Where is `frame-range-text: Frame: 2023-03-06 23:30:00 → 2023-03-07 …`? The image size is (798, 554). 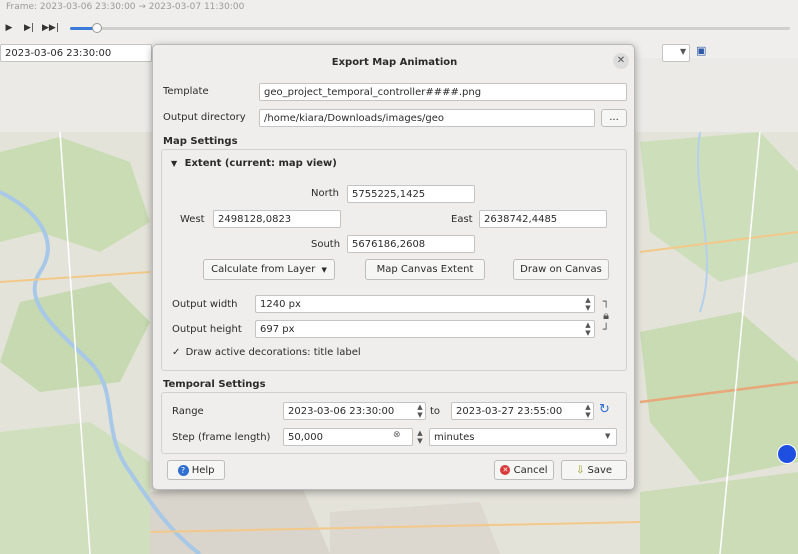 frame-range-text: Frame: 2023-03-06 23:30:00 → 2023-03-07 … is located at coordinates (125, 7).